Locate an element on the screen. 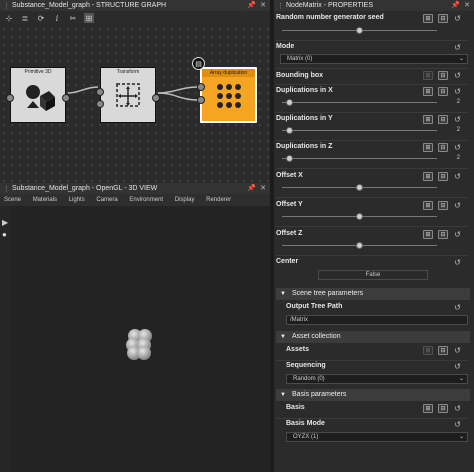 Image resolution: width=474 pixels, height=472 pixels. list-icon: ≣ is located at coordinates (25, 18).